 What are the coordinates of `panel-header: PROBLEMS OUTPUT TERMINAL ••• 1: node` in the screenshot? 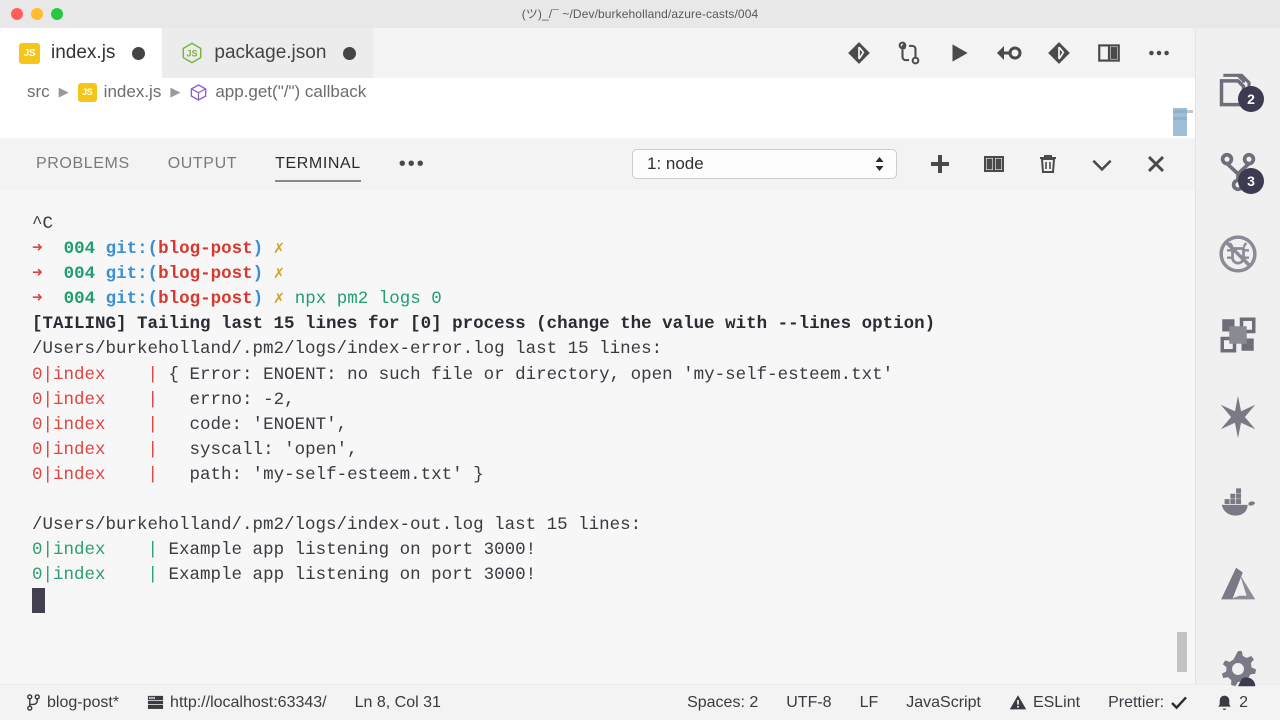 It's located at (597, 164).